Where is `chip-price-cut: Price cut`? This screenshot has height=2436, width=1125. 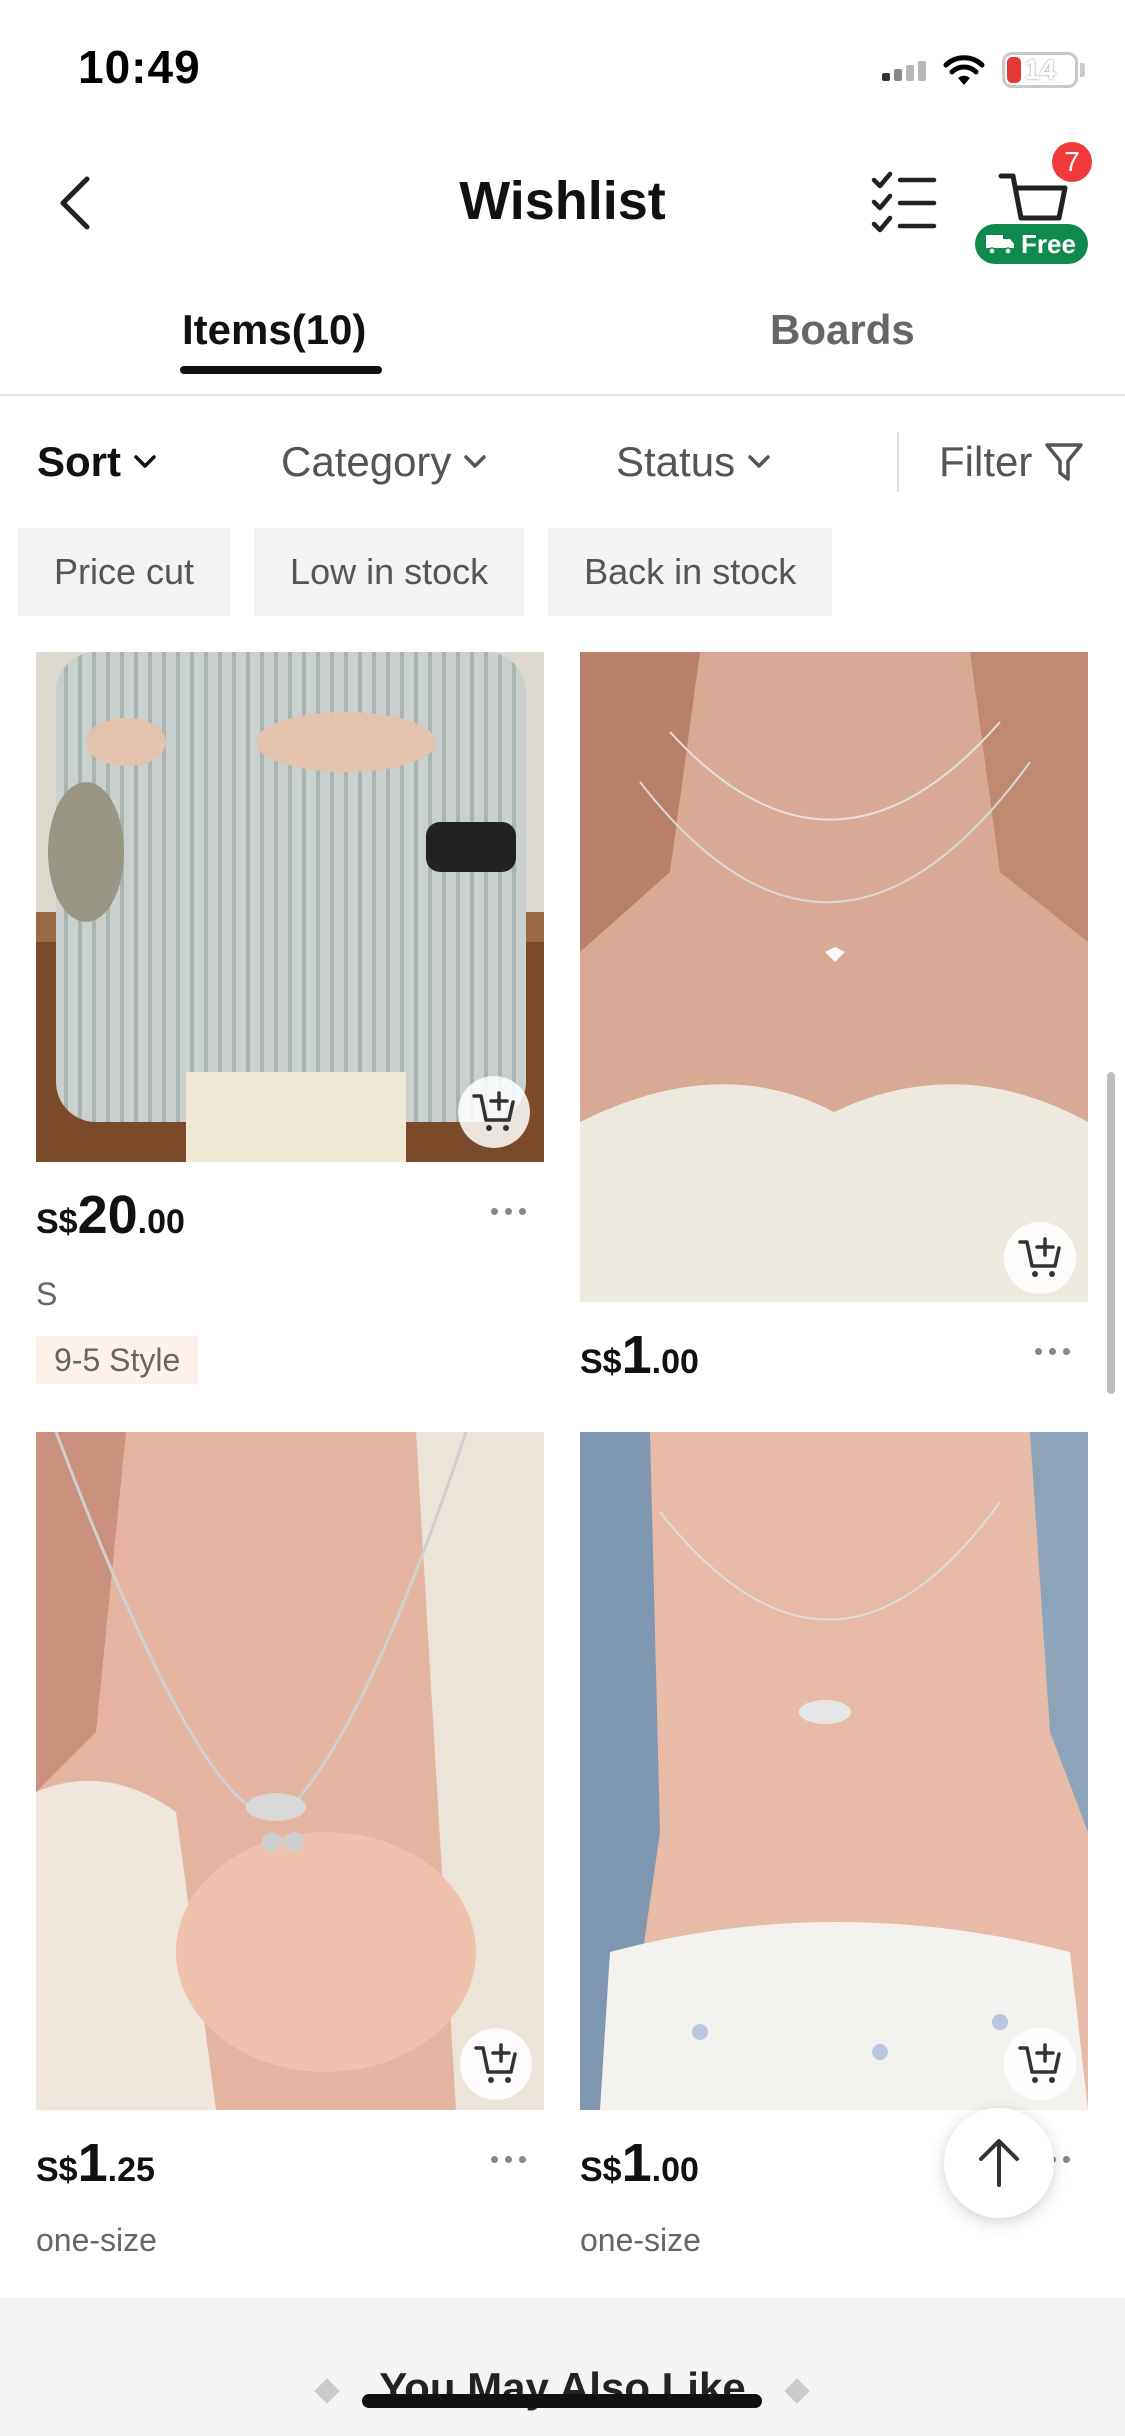 chip-price-cut: Price cut is located at coordinates (124, 572).